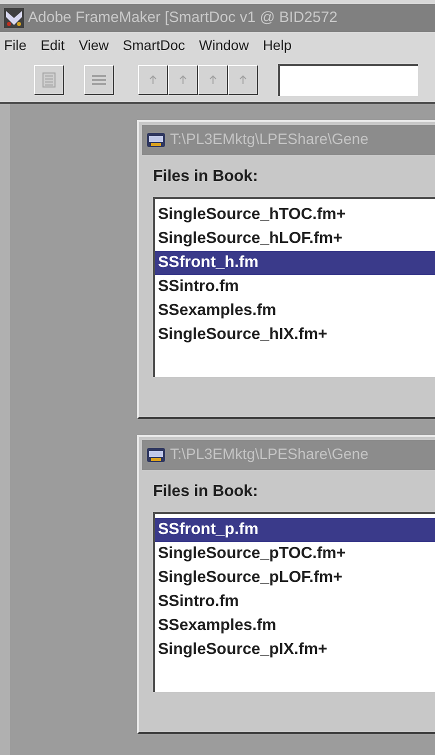 The width and height of the screenshot is (435, 755). Describe the element at coordinates (295, 263) in the screenshot. I see `list-row: SSfront_h.fm` at that location.